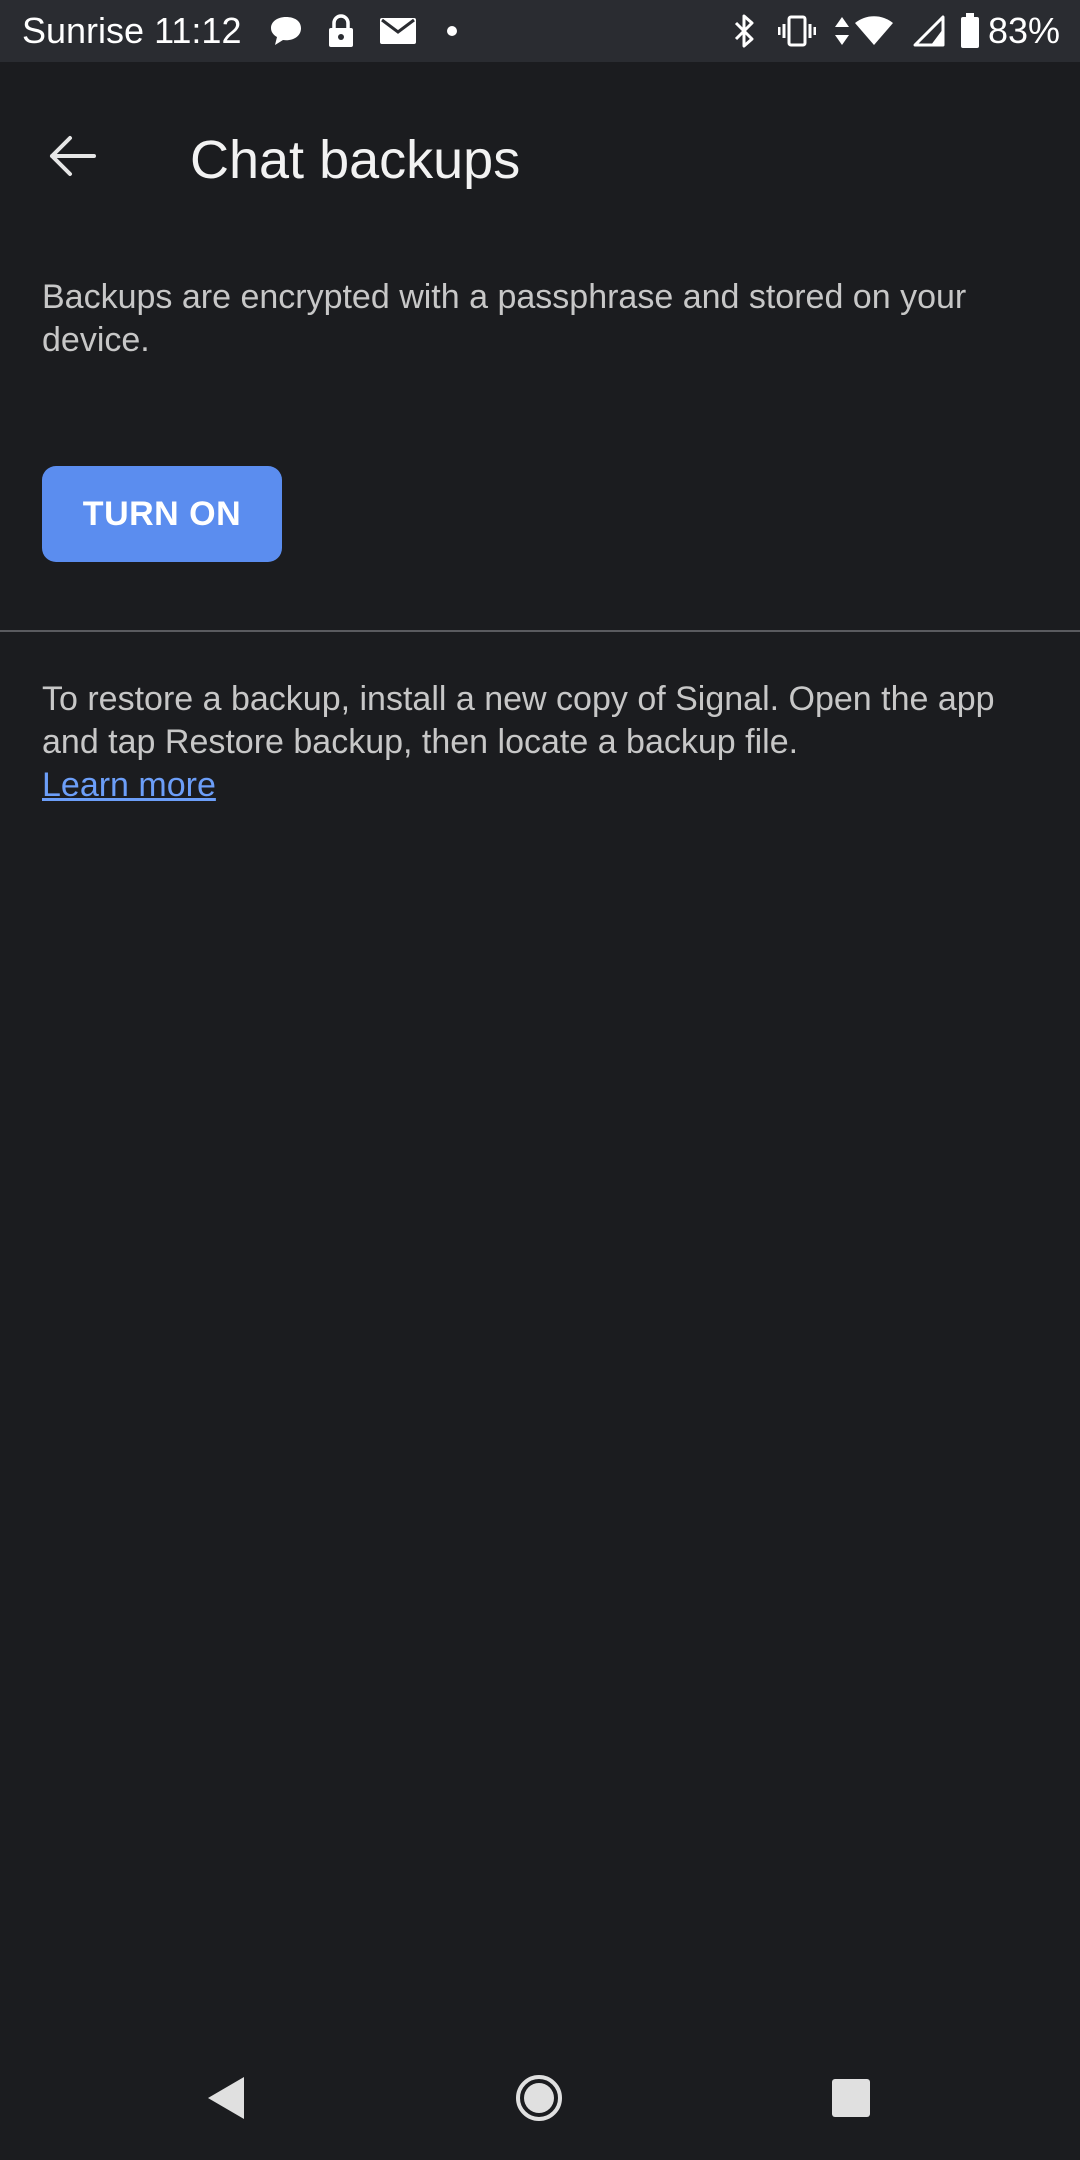 The image size is (1080, 2160). I want to click on bluetooth-icon, so click(744, 31).